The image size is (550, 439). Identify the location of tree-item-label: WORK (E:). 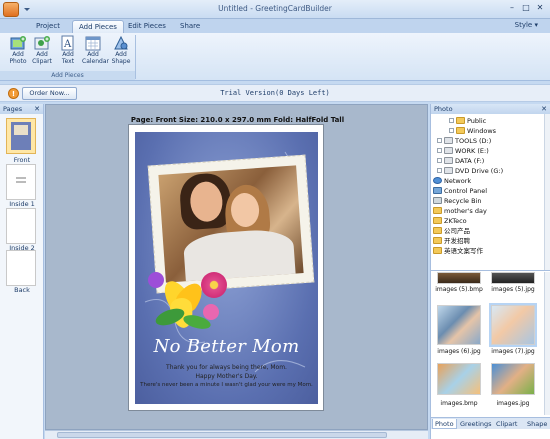
(472, 151).